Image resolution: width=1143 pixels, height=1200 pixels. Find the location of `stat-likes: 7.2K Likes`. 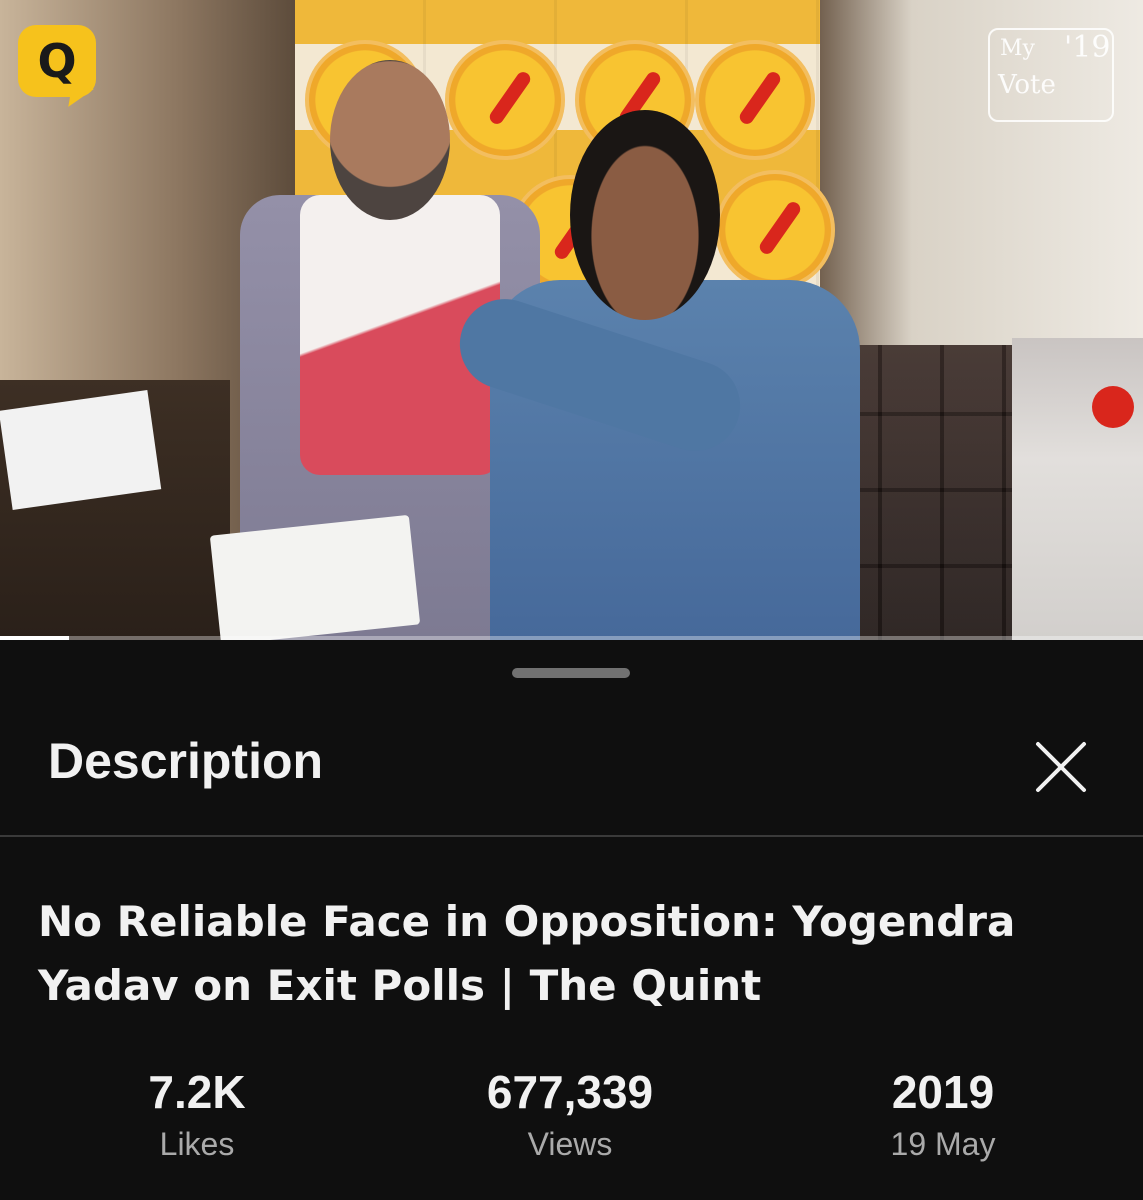

stat-likes: 7.2K Likes is located at coordinates (197, 1116).